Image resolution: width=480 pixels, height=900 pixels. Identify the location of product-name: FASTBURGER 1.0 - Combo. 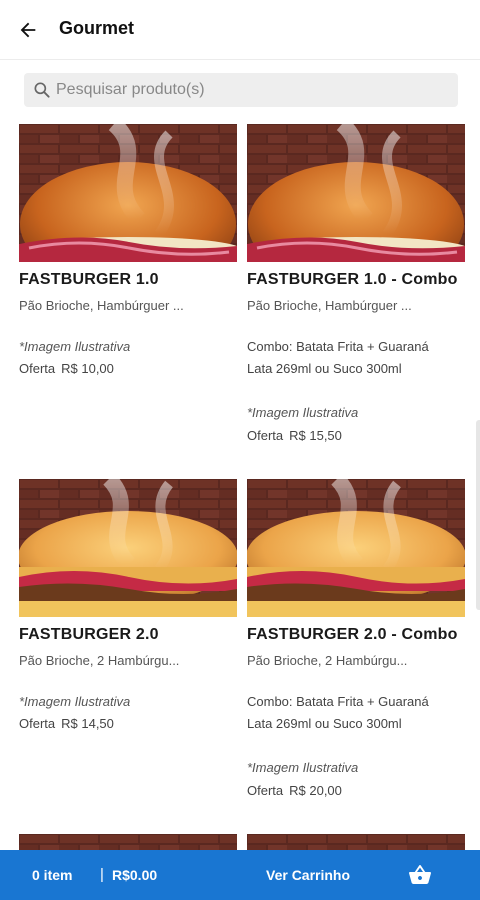
(352, 279).